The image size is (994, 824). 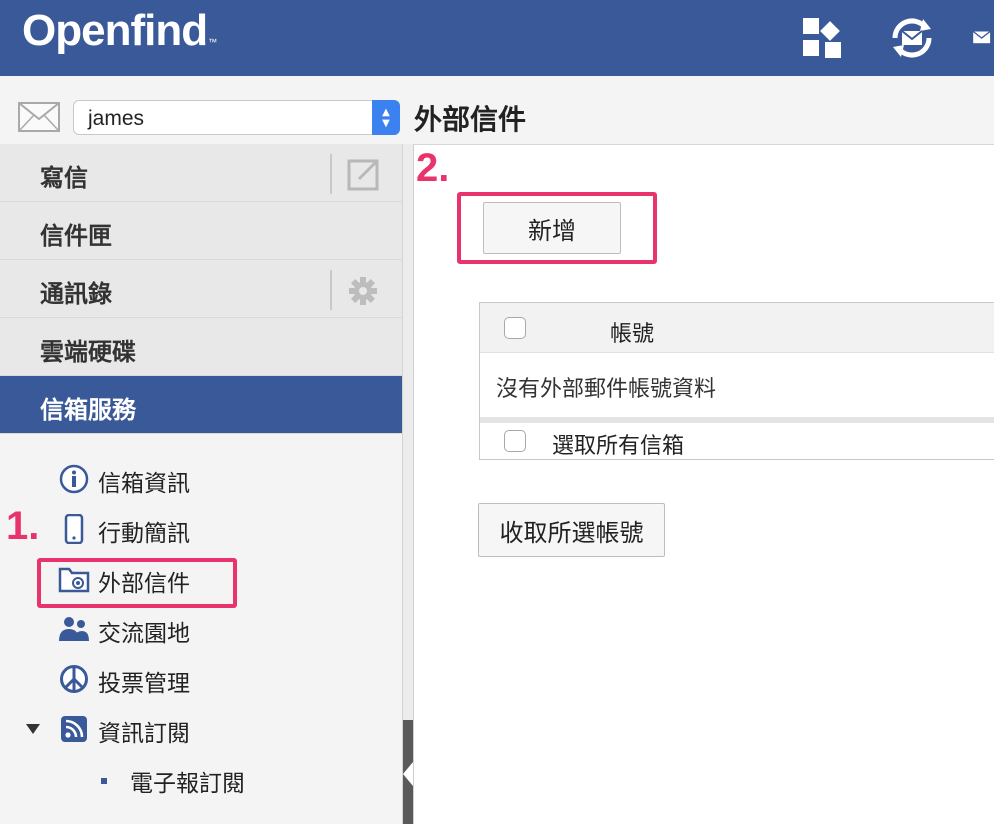 What do you see at coordinates (737, 328) in the screenshot?
I see `table-header-row: 帳號` at bounding box center [737, 328].